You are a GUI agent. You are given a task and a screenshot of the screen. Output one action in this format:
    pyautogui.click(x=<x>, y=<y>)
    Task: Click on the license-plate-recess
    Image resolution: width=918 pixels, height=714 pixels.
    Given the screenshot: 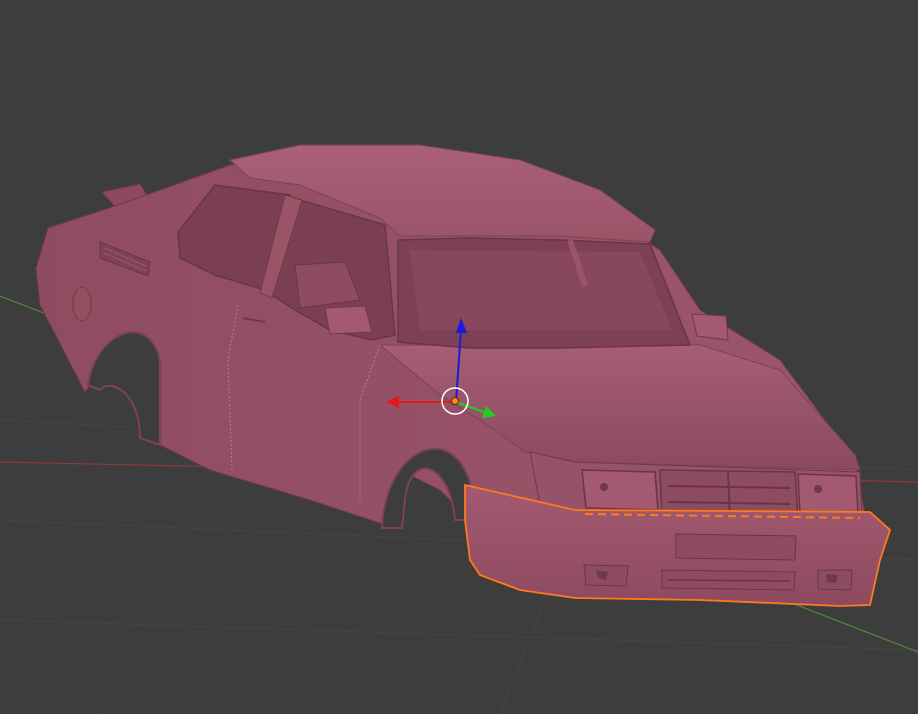 What is the action you would take?
    pyautogui.click(x=736, y=547)
    